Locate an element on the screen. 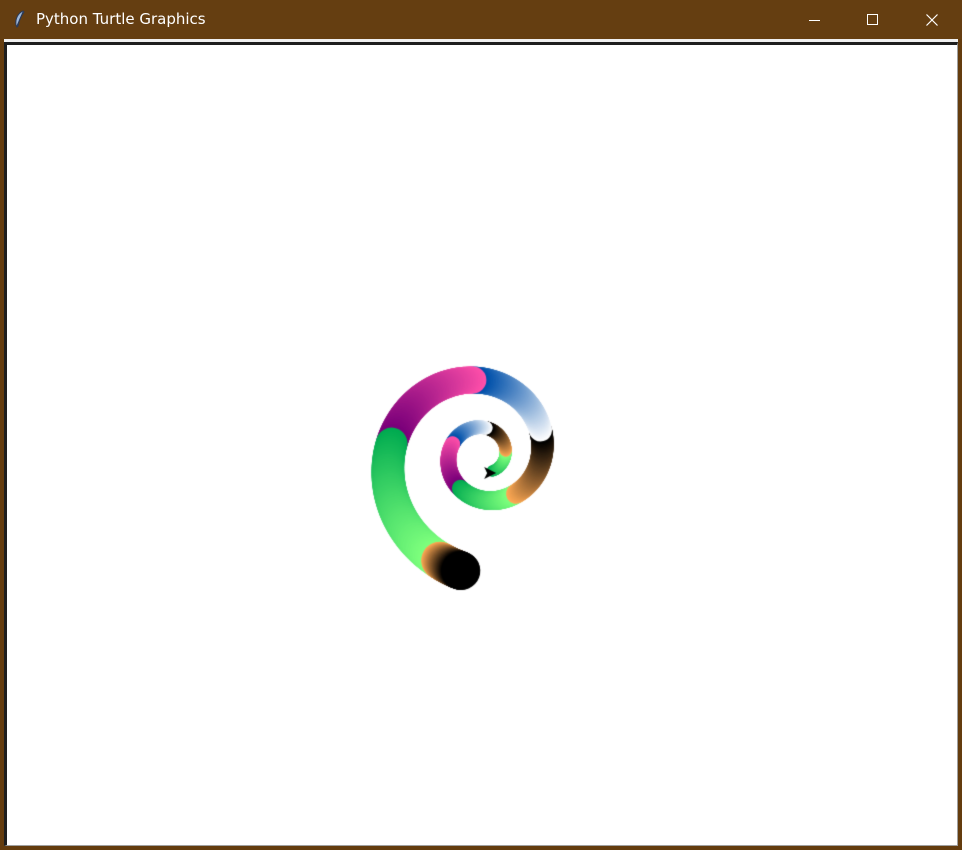 The width and height of the screenshot is (962, 850). close-button is located at coordinates (932, 19).